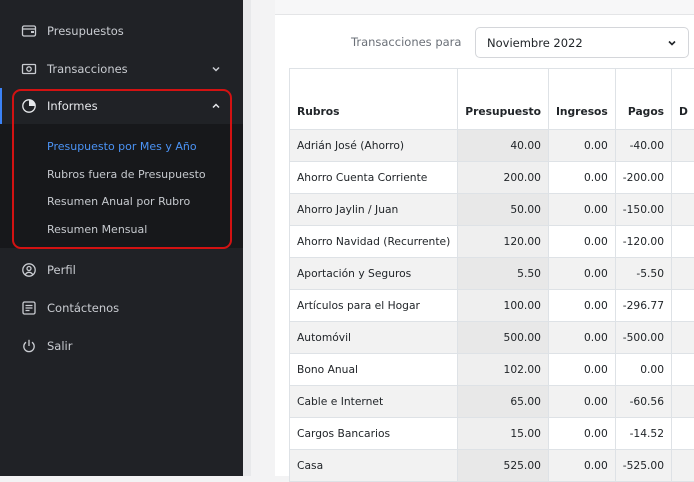 Image resolution: width=694 pixels, height=482 pixels. What do you see at coordinates (374, 178) in the screenshot?
I see `cell-rubro: Ahorro Cuenta Corriente` at bounding box center [374, 178].